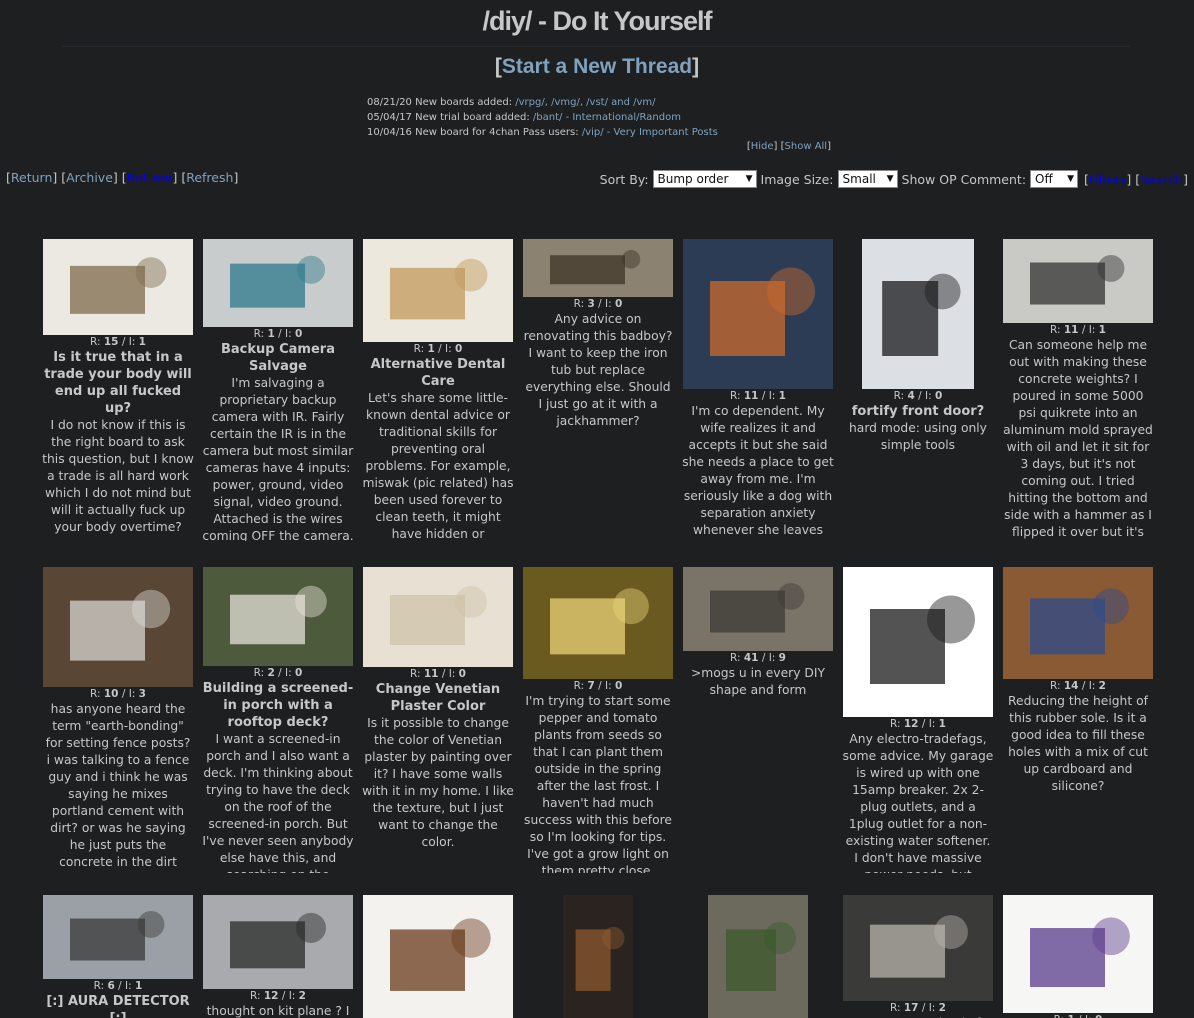  Describe the element at coordinates (762, 146) in the screenshot. I see `hide-news-link: Hide` at that location.